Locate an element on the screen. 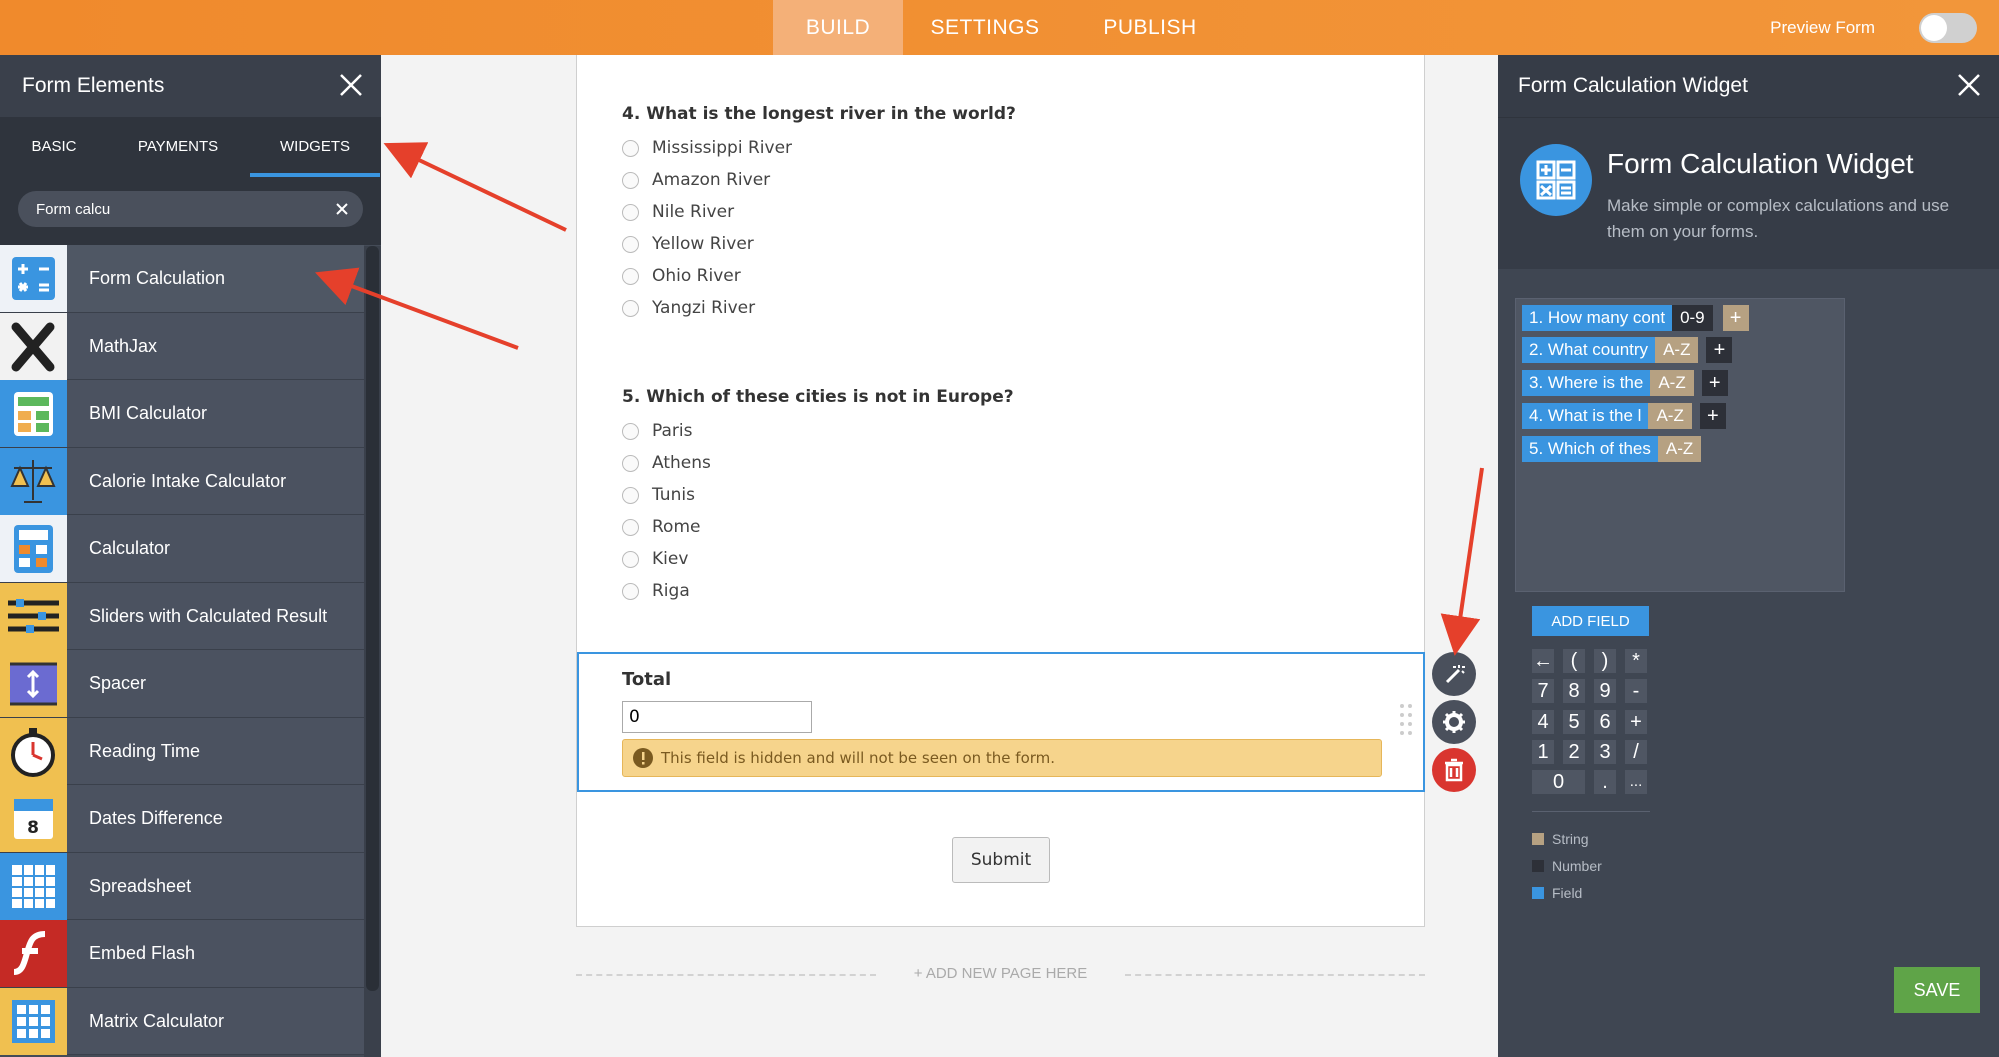  key-4: 4 is located at coordinates (1543, 722).